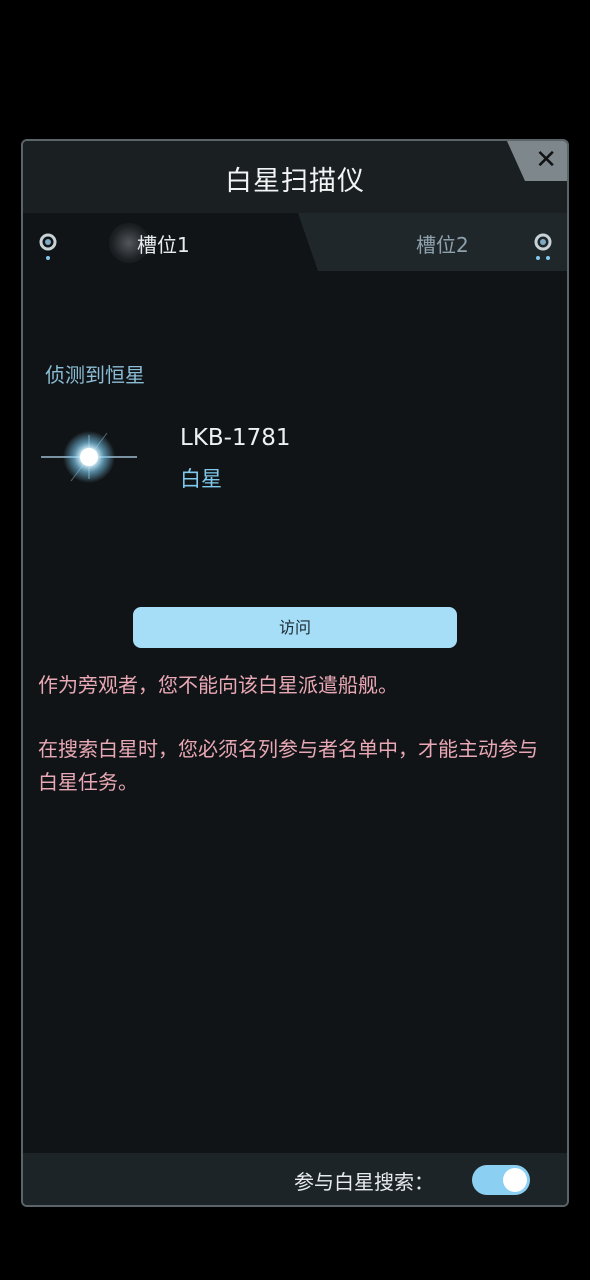 The height and width of the screenshot is (1280, 590). What do you see at coordinates (295, 181) in the screenshot?
I see `dialog-title: 白星扫描仪` at bounding box center [295, 181].